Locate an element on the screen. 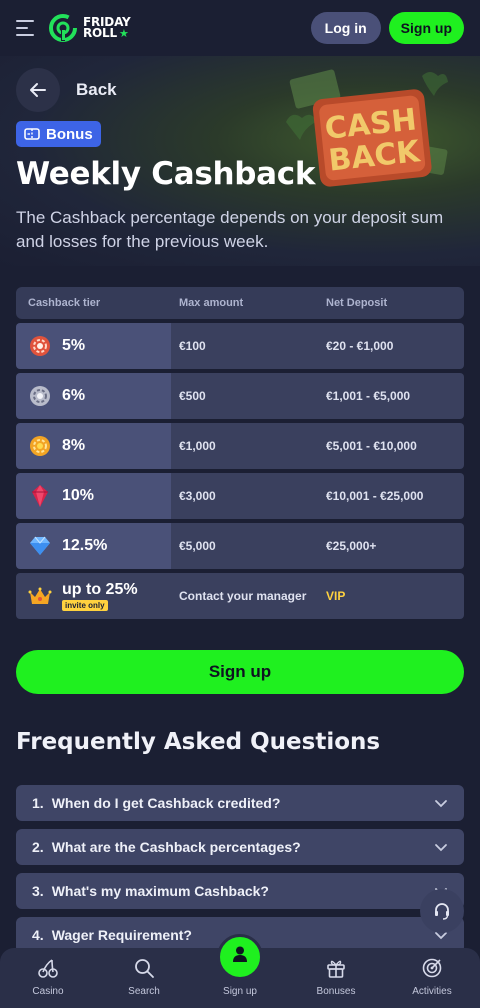 The width and height of the screenshot is (480, 1008). logo-mark-icon is located at coordinates (63, 28).